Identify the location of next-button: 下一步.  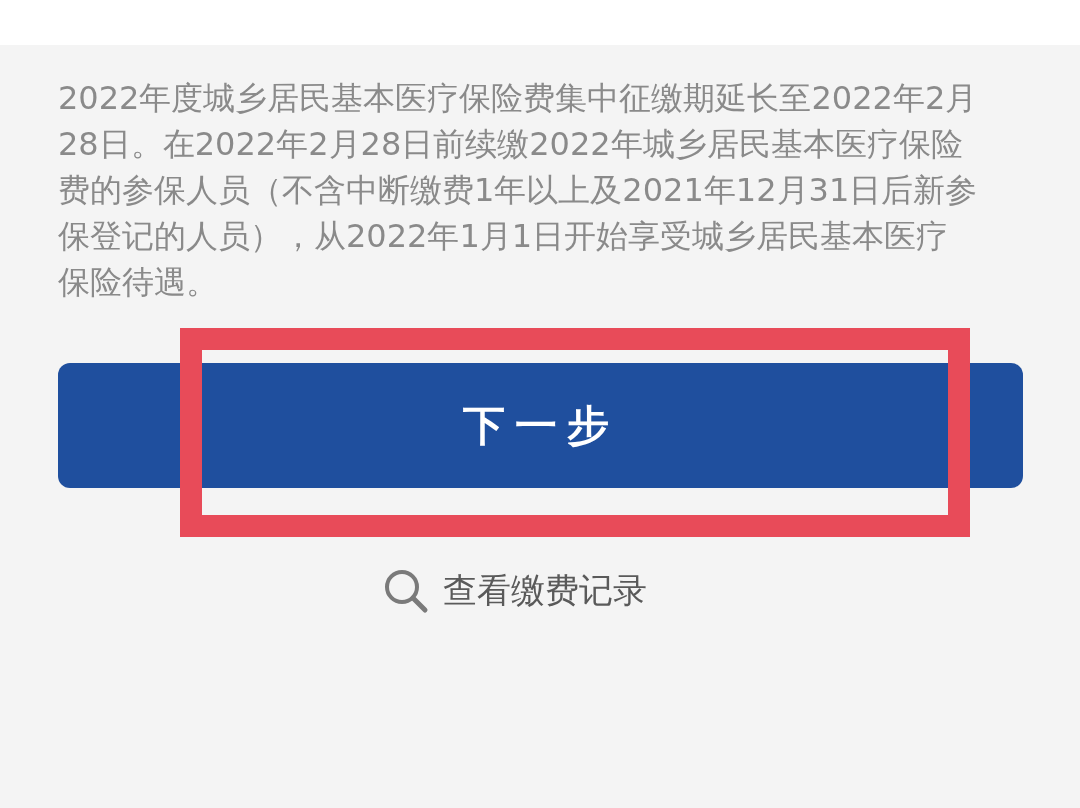
(540, 425).